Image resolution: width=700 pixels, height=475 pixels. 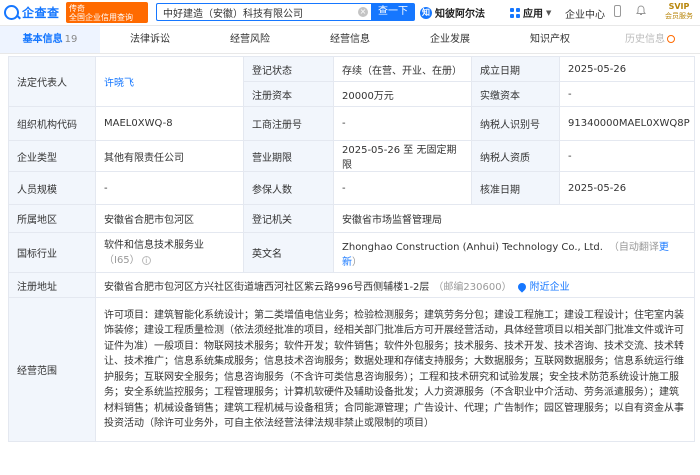 What do you see at coordinates (627, 94) in the screenshot?
I see `paid-capital-value: -` at bounding box center [627, 94].